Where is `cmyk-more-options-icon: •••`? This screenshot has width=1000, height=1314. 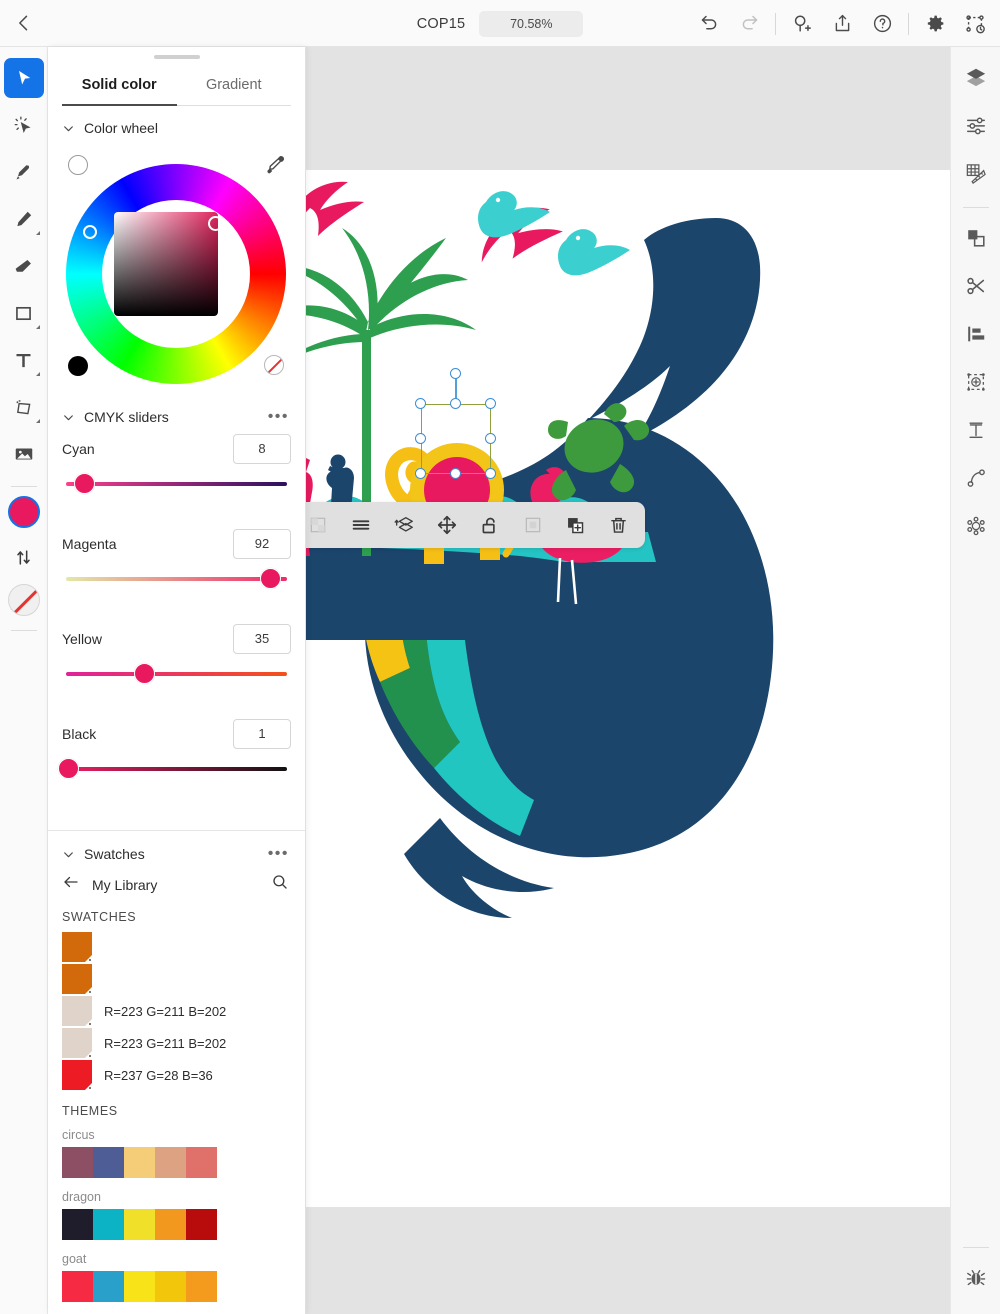
cmyk-more-options-icon: ••• is located at coordinates (278, 417).